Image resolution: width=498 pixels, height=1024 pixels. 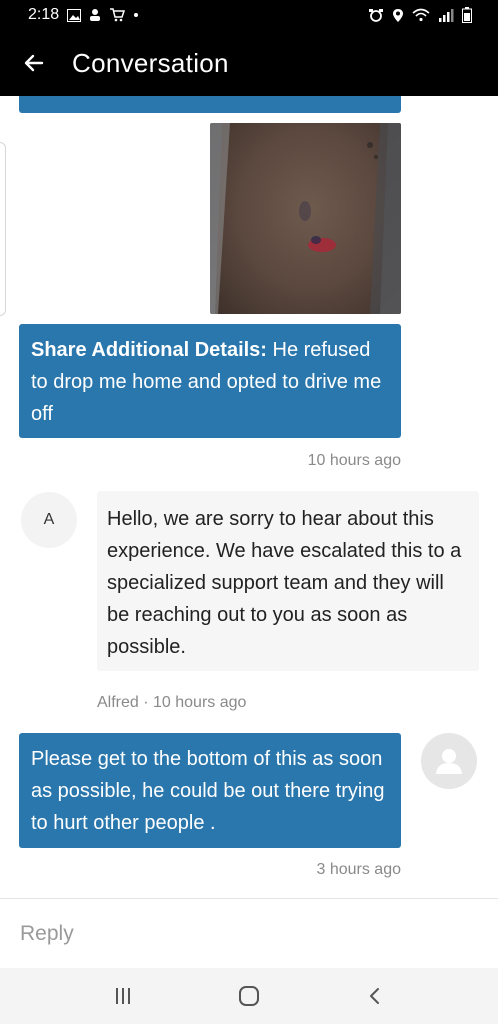 I want to click on reply-bar, so click(x=249, y=933).